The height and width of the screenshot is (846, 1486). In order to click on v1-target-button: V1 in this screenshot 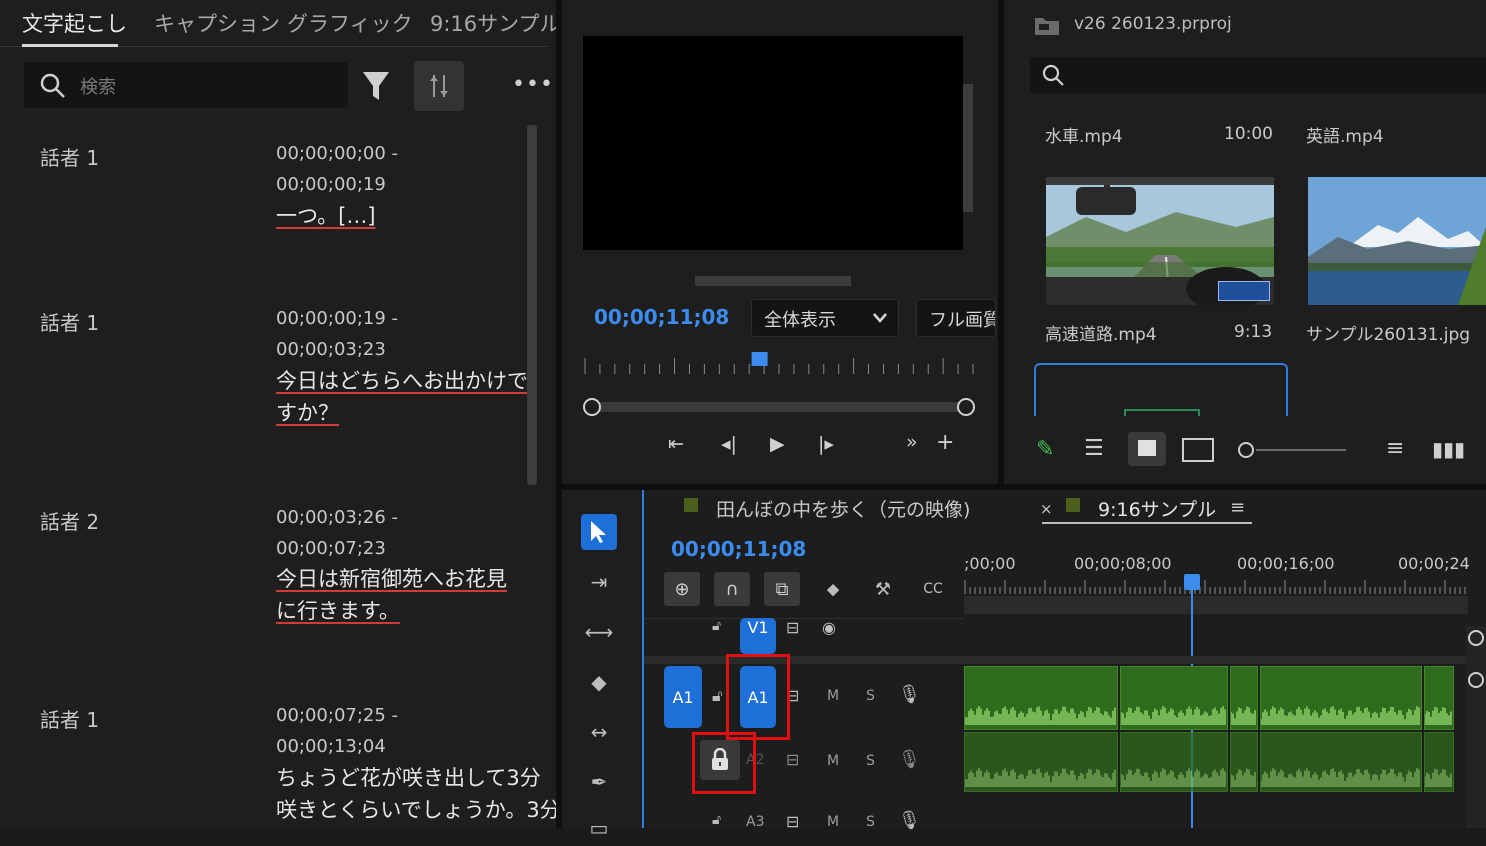, I will do `click(758, 636)`.